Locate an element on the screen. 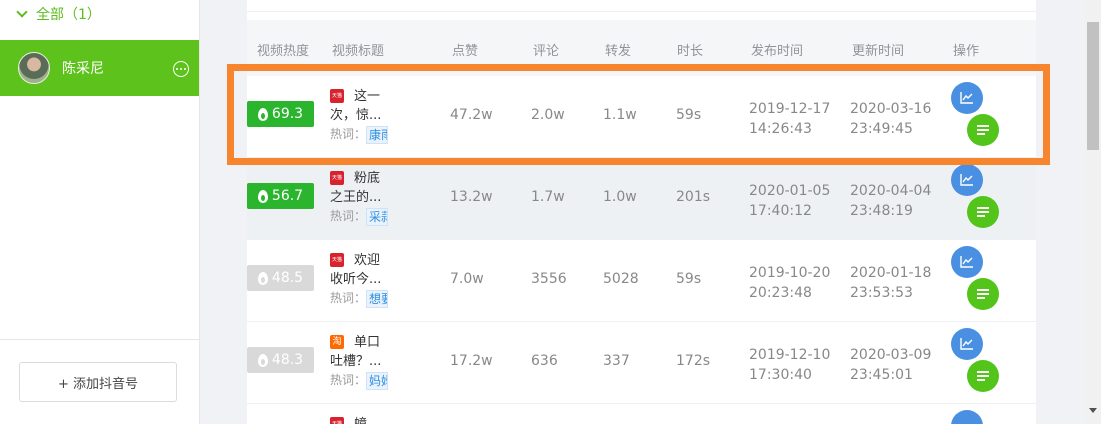  video-title: 天猫 这一 次，惊... 热词：康雨 is located at coordinates (365, 115).